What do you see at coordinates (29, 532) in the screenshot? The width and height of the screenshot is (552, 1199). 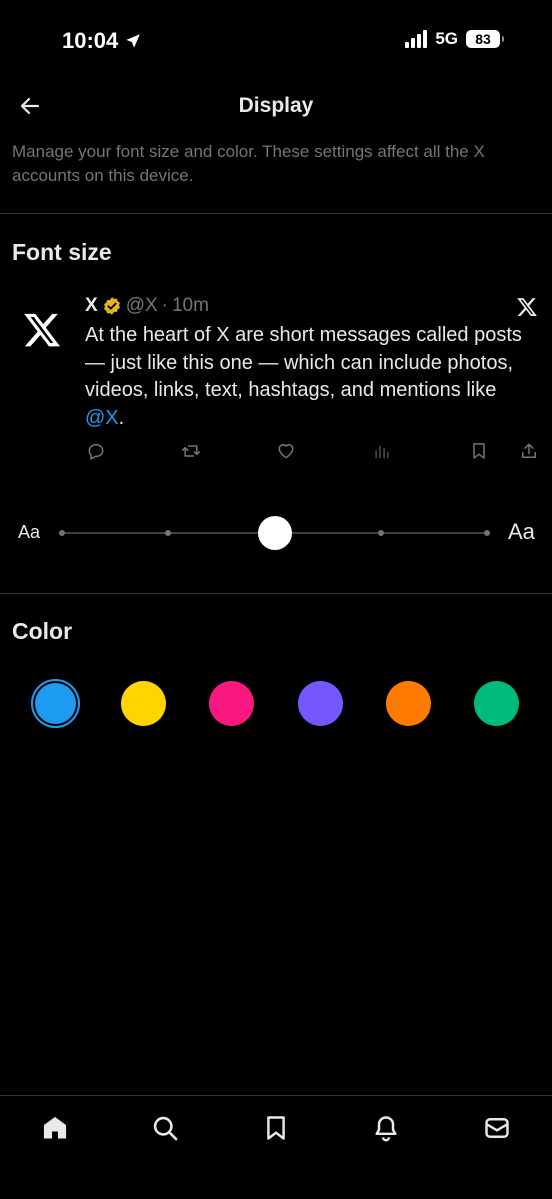 I see `font-size-small-label: Aa` at bounding box center [29, 532].